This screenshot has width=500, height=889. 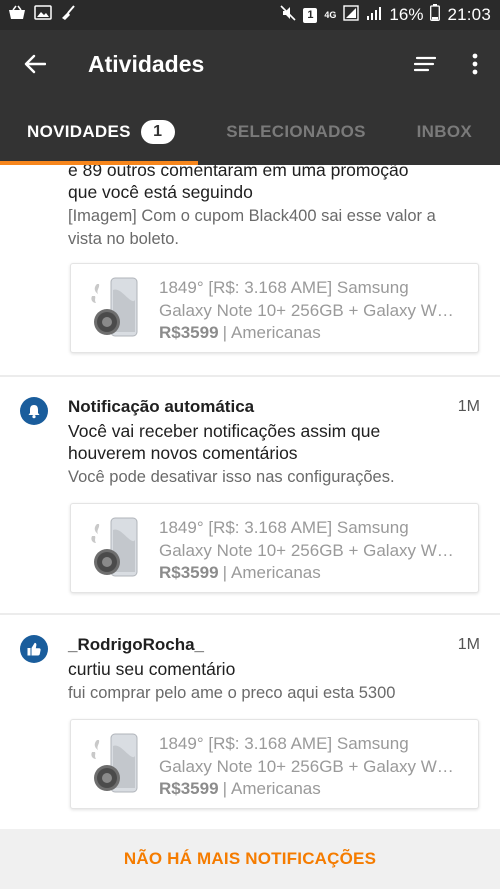 What do you see at coordinates (330, 14) in the screenshot?
I see `network-type: 4G` at bounding box center [330, 14].